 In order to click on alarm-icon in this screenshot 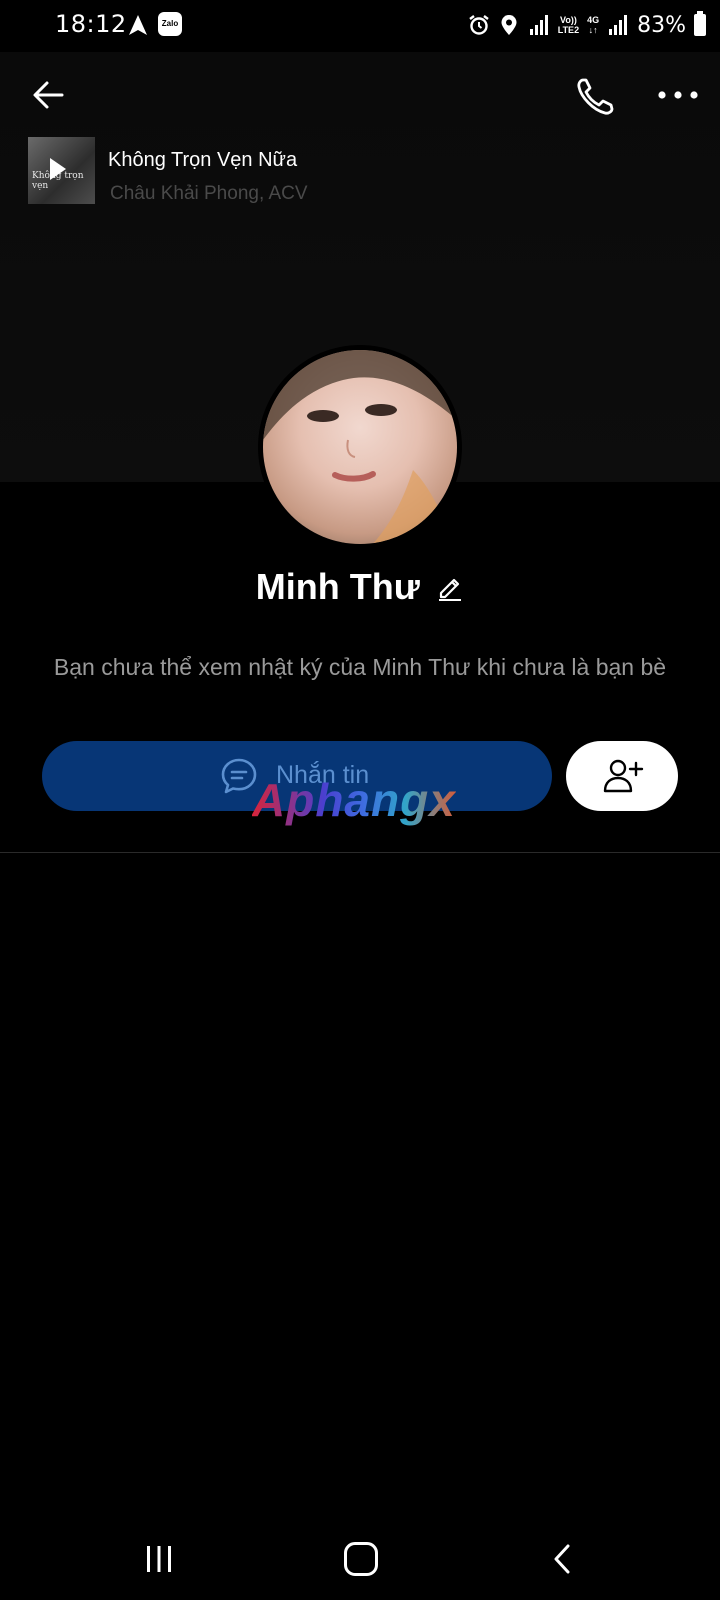, I will do `click(479, 25)`.